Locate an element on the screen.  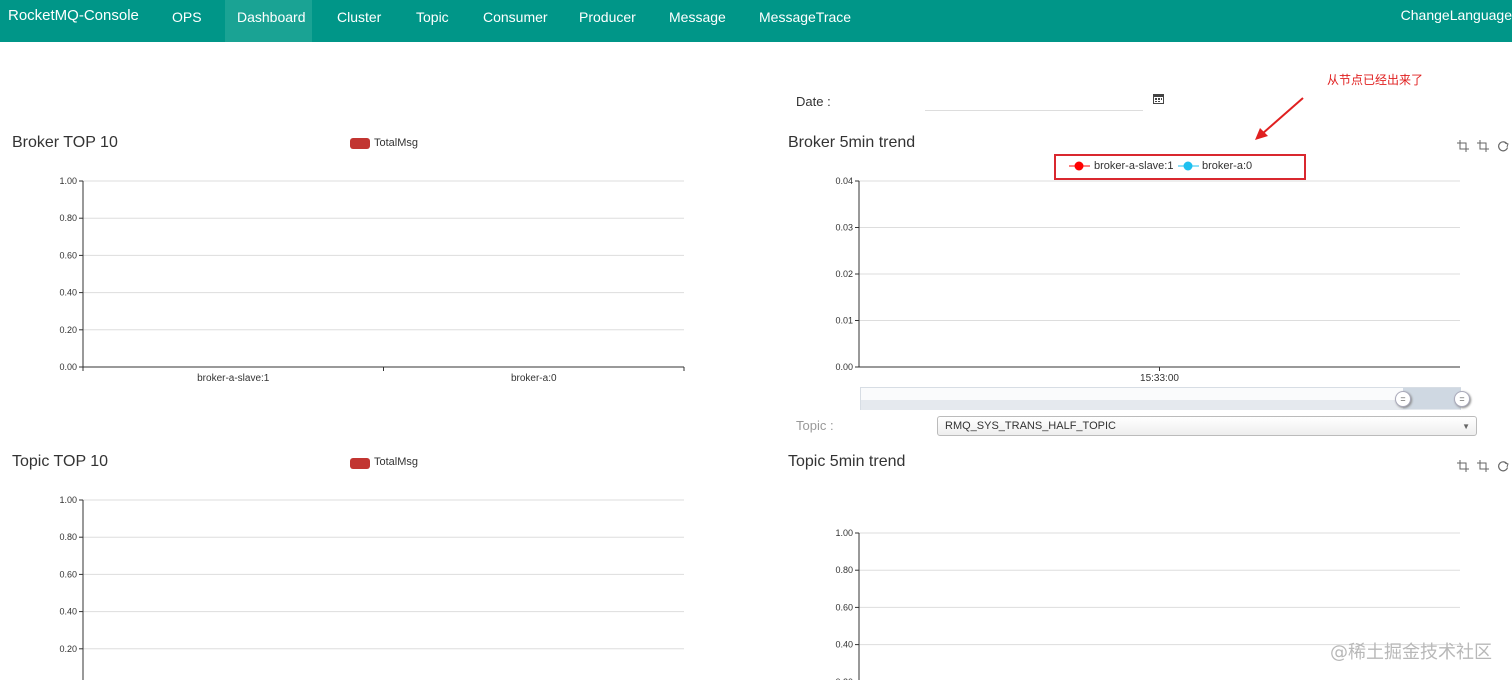
xtick-label: broker-a:0 is located at coordinates (534, 378).